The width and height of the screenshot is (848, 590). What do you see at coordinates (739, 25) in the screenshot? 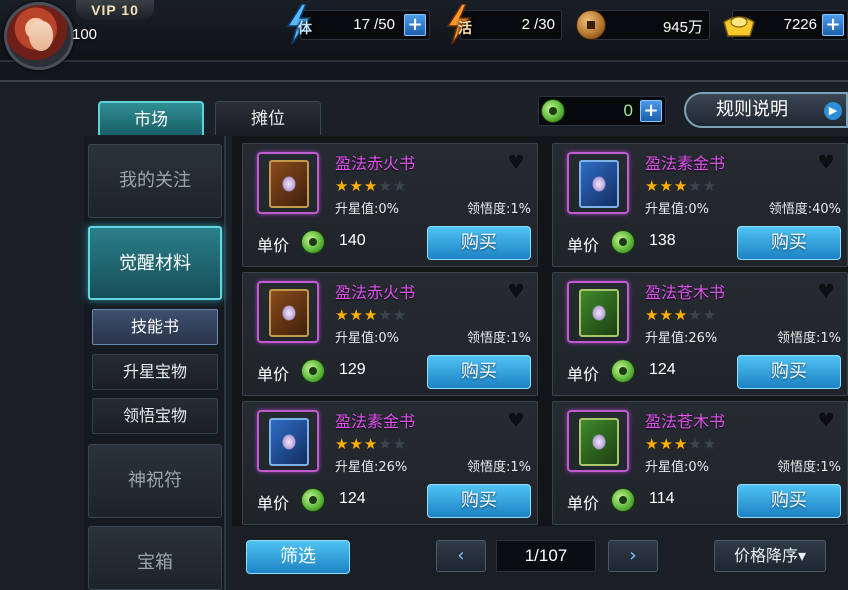
I see `gold-ingot-icon` at bounding box center [739, 25].